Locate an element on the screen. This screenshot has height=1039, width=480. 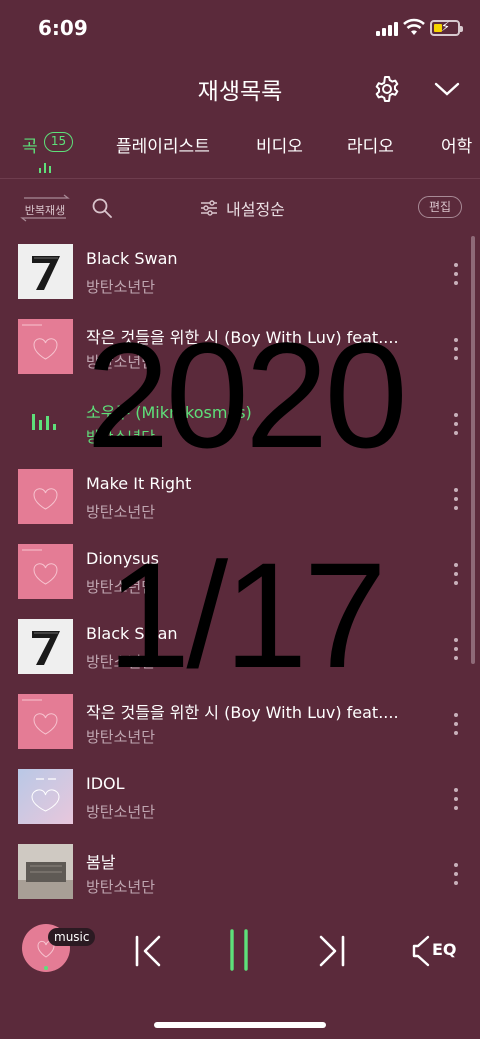
tab-radio: 라디오 is located at coordinates (370, 144).